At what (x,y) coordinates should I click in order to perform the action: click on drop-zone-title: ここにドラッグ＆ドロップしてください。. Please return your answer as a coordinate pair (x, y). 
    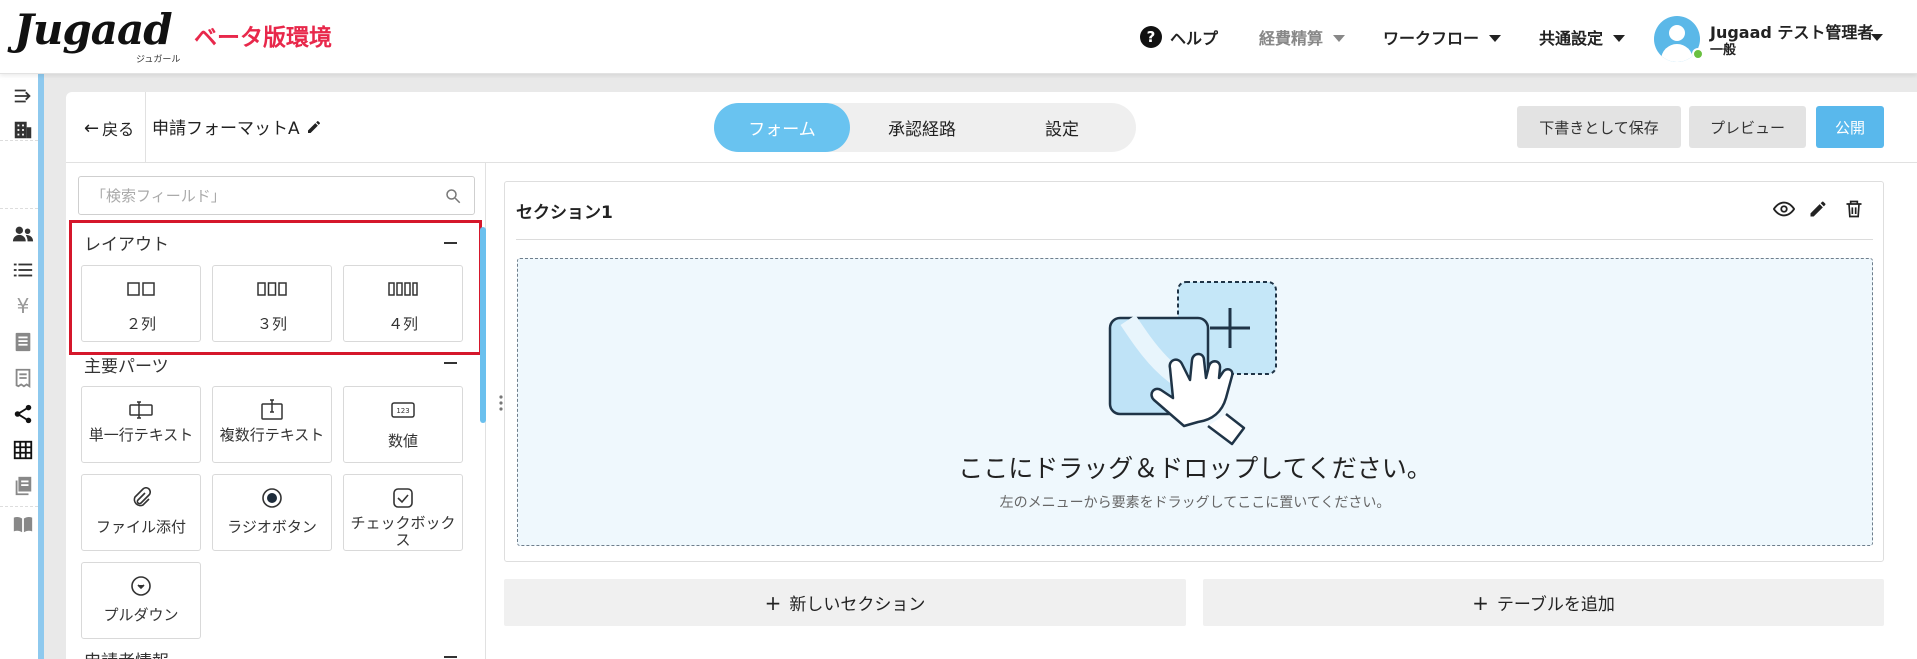
    Looking at the image, I should click on (1195, 468).